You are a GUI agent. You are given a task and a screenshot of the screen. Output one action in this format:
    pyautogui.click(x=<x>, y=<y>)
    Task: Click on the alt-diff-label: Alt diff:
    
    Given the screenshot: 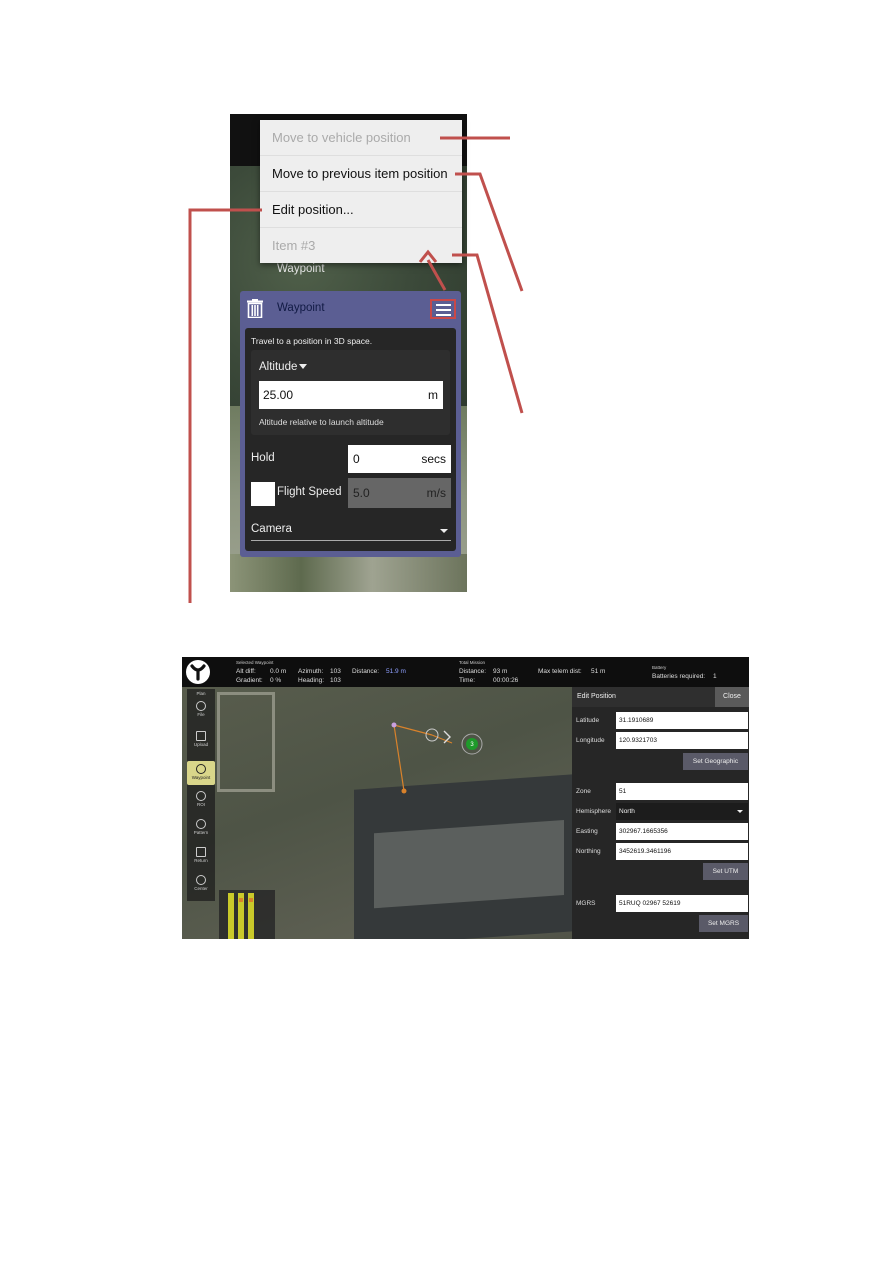 What is the action you would take?
    pyautogui.click(x=246, y=671)
    